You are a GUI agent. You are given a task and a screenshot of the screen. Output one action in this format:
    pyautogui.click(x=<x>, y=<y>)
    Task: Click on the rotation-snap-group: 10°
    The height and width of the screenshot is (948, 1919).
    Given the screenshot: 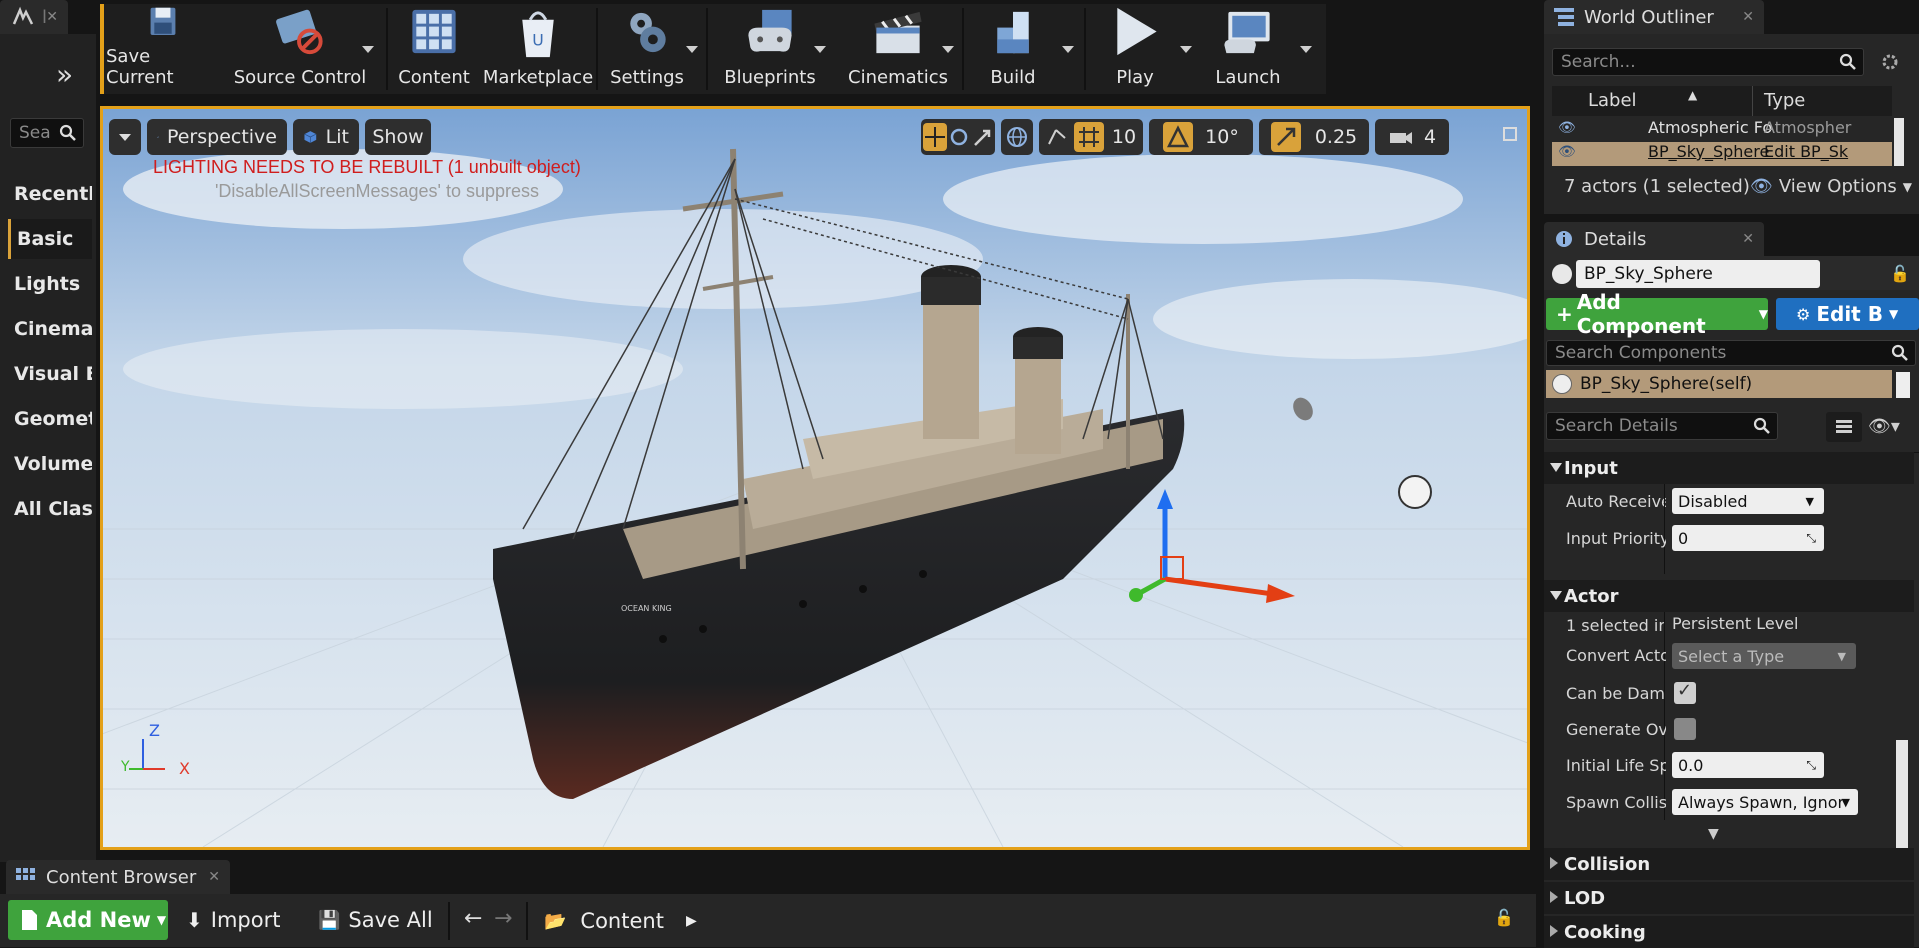 What is the action you would take?
    pyautogui.click(x=1201, y=137)
    